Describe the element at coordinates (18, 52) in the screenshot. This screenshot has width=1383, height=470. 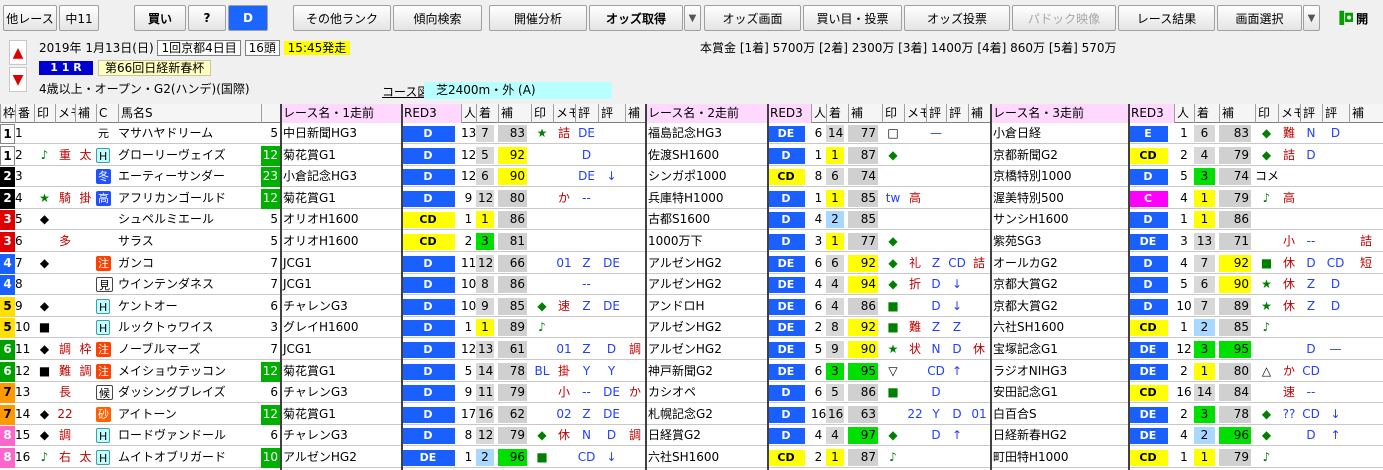
I see `prev-race-arrow-icon: ▲` at that location.